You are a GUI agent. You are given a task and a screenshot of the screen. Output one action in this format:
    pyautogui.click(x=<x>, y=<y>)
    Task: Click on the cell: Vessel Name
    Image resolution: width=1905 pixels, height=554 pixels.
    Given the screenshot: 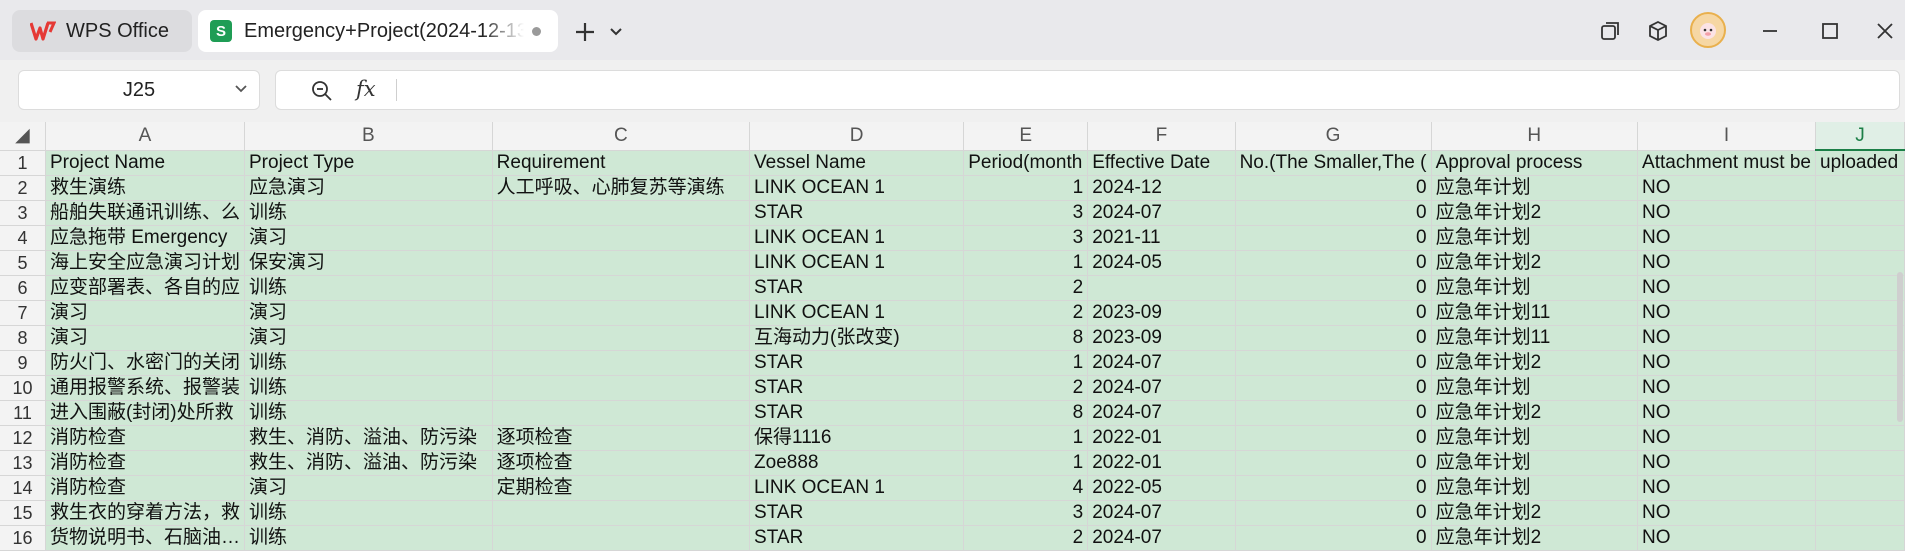 What is the action you would take?
    pyautogui.click(x=857, y=163)
    